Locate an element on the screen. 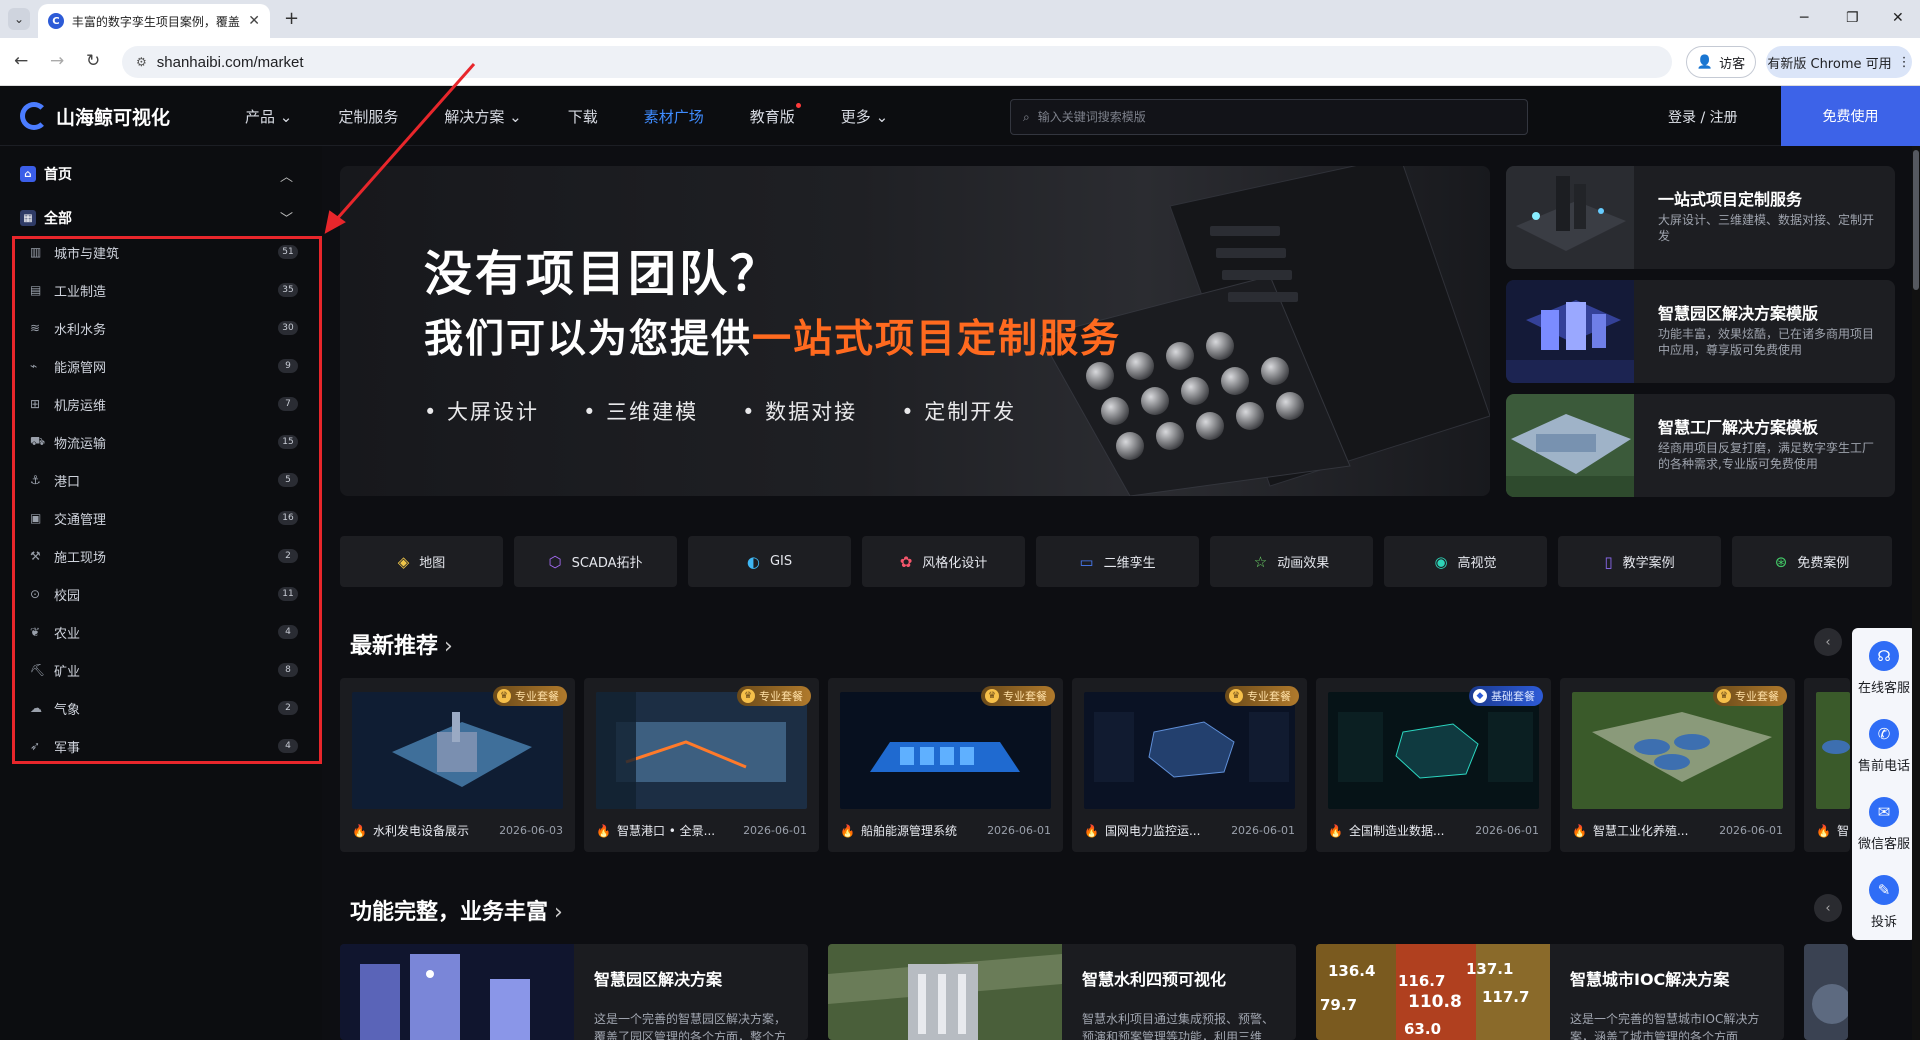  template-card: ♛ 专业套餐 🔥 船舶能源管理系统 2026-06-01 is located at coordinates (945, 765).